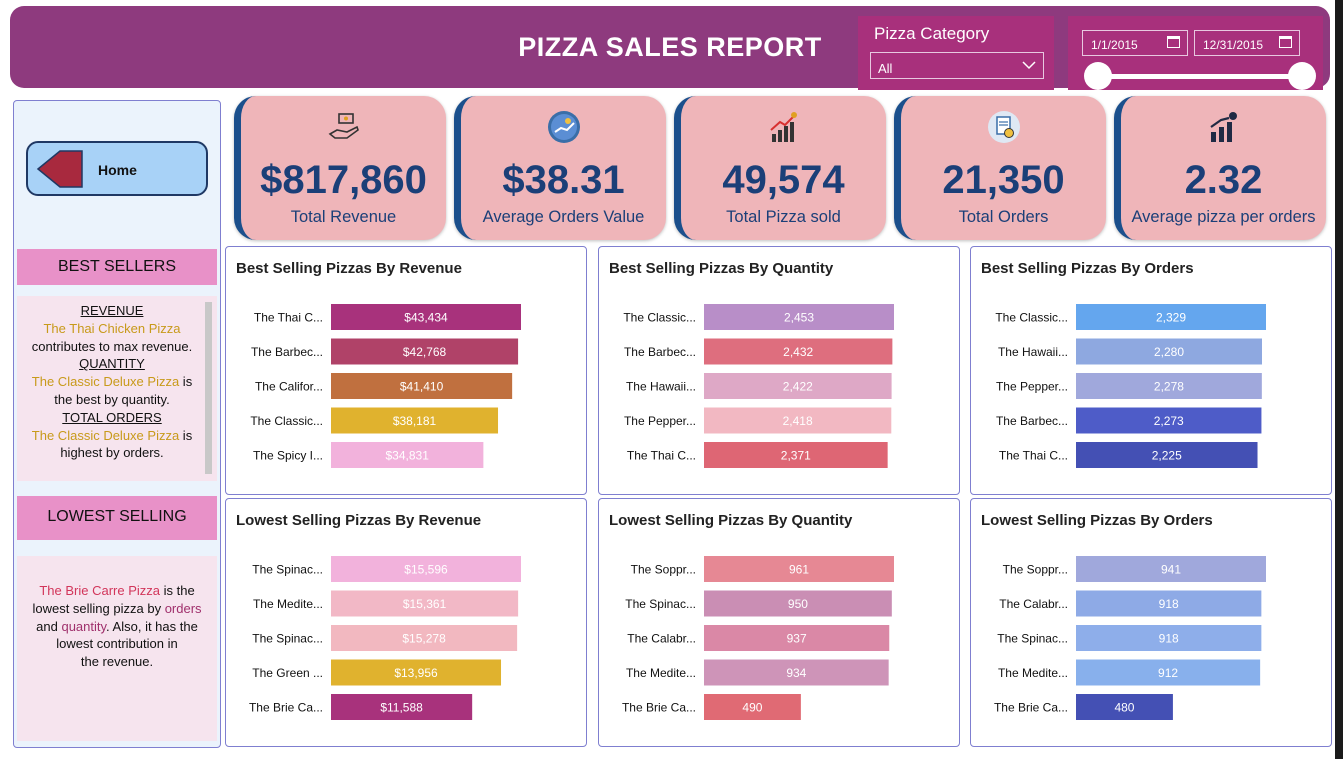  What do you see at coordinates (1124, 708) in the screenshot?
I see `data-label: 480` at bounding box center [1124, 708].